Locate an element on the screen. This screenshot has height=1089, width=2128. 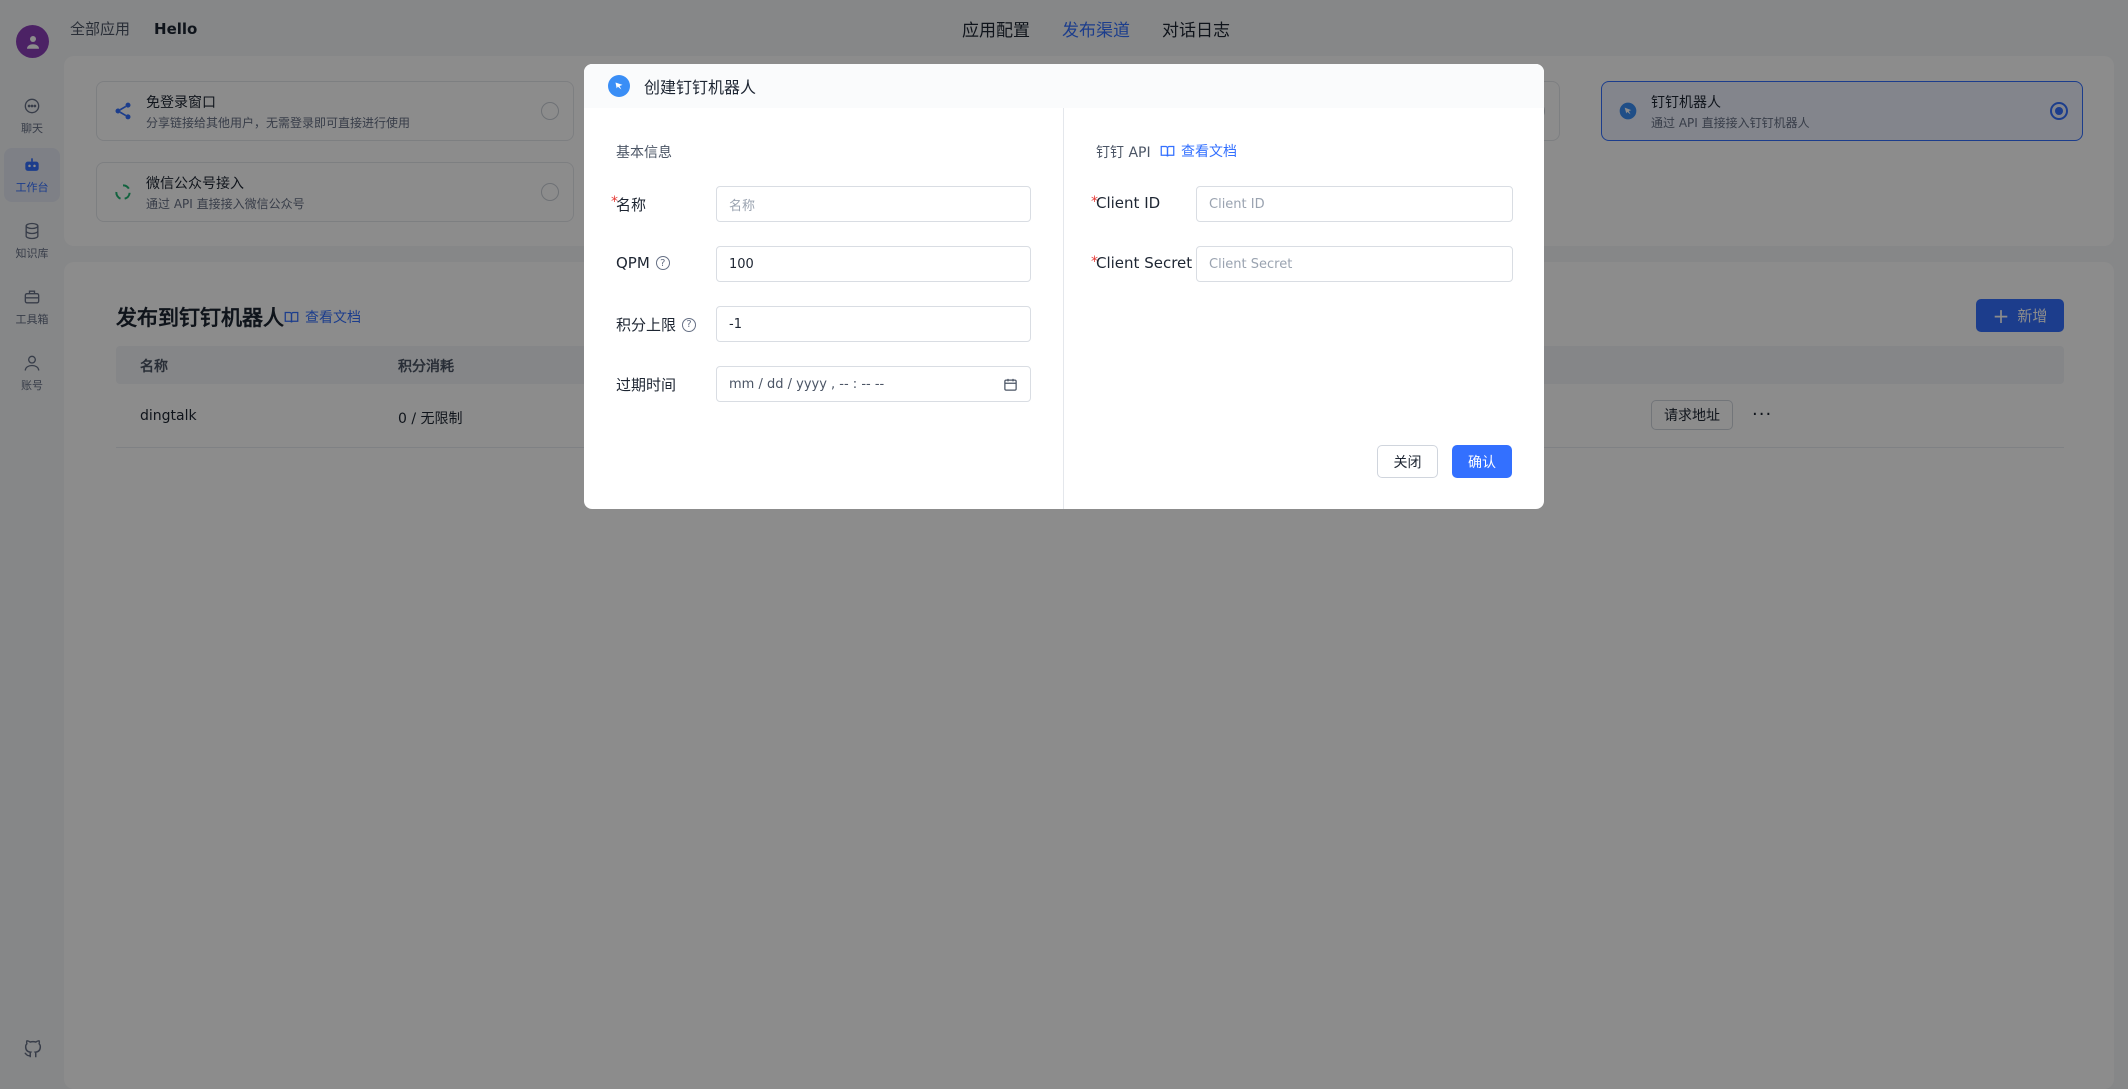
name-label-text: 名称 is located at coordinates (631, 205).